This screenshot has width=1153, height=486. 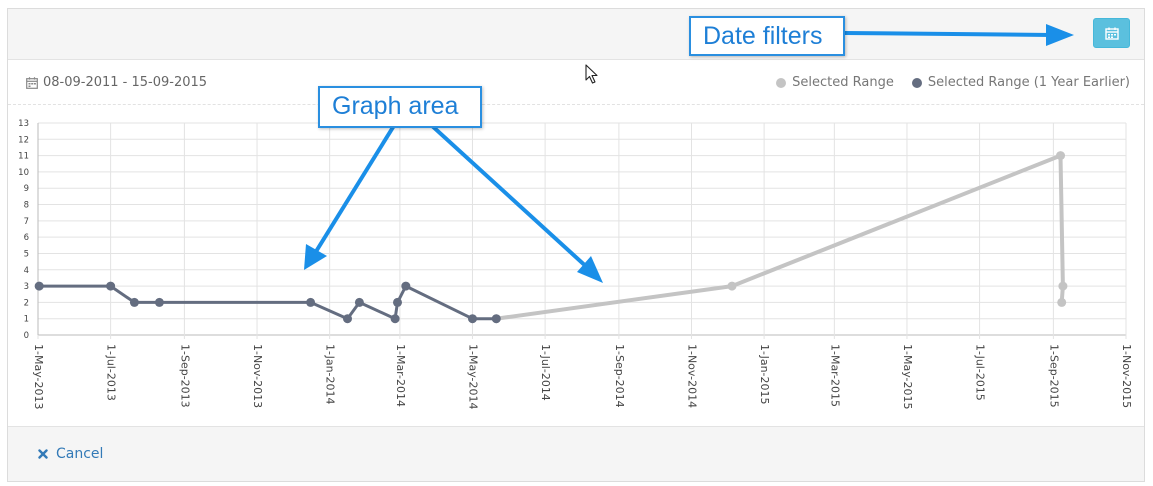 What do you see at coordinates (1053, 376) in the screenshot?
I see `x-tick-label: 1-Sep-2015` at bounding box center [1053, 376].